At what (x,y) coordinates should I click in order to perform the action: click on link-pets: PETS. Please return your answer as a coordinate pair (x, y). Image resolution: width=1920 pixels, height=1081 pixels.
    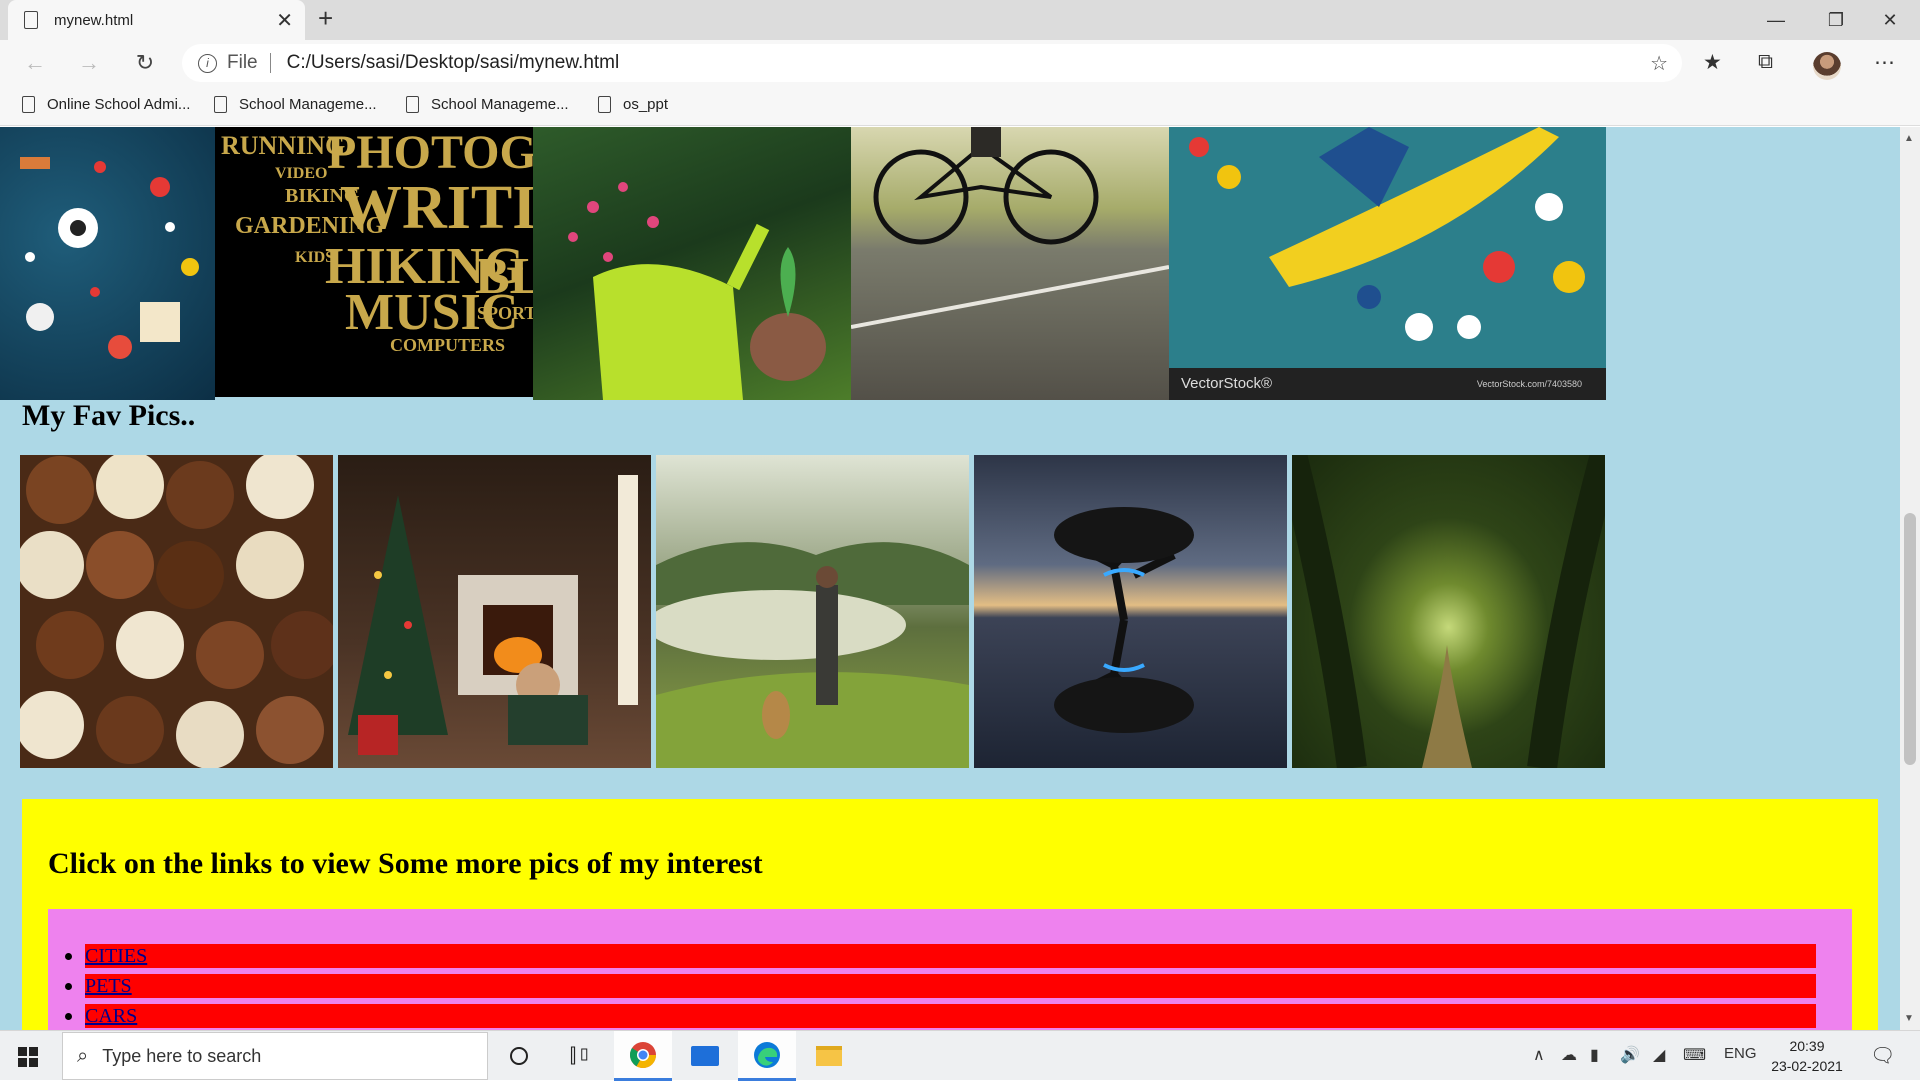
    Looking at the image, I should click on (950, 986).